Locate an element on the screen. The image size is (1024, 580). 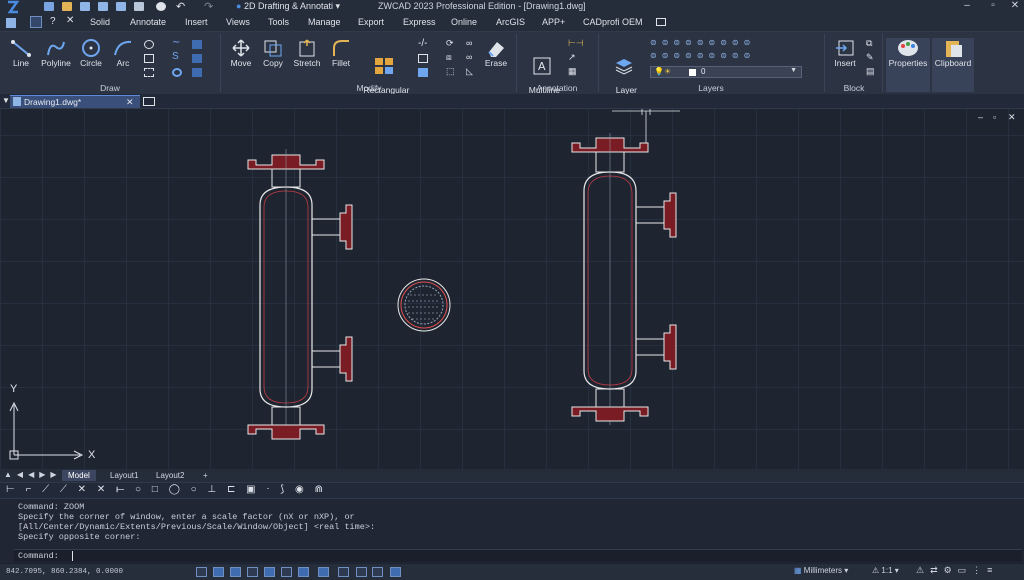
tab-solid: Solid is located at coordinates (100, 22).